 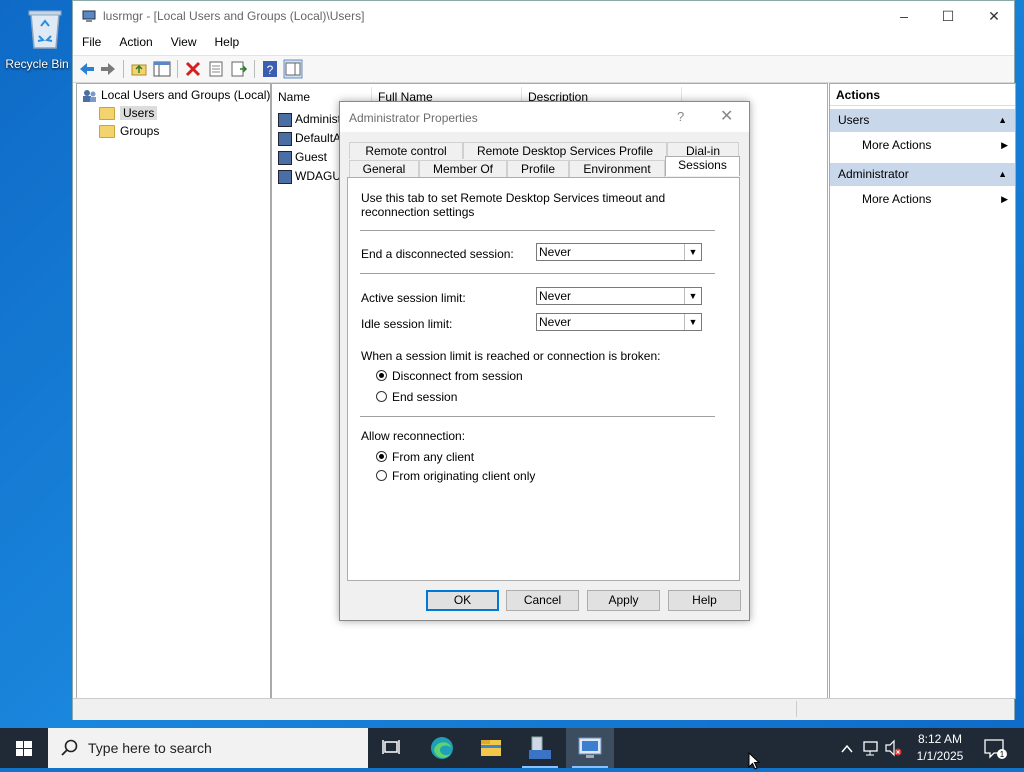 I want to click on taskbar-server-manager, so click(x=540, y=748).